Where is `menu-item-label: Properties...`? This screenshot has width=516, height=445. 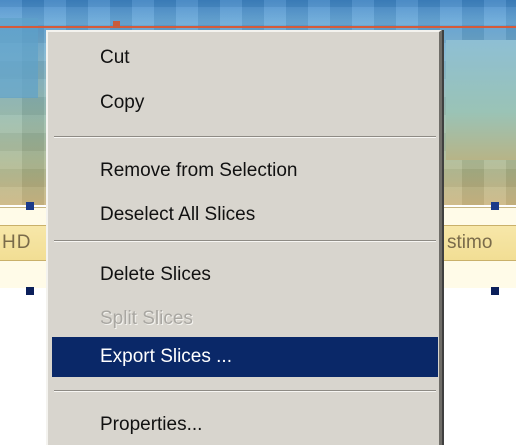 menu-item-label: Properties... is located at coordinates (151, 424).